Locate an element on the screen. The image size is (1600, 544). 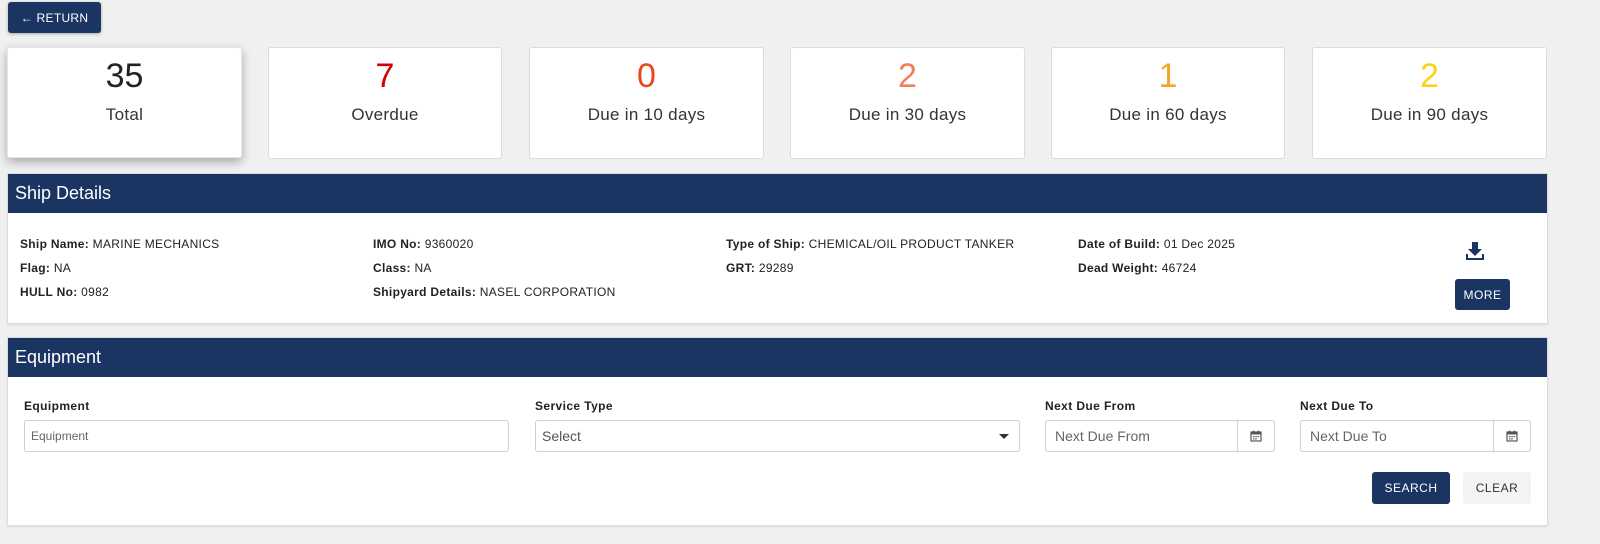
stat-card-due-30: 2 Due in 30 days is located at coordinates (907, 103).